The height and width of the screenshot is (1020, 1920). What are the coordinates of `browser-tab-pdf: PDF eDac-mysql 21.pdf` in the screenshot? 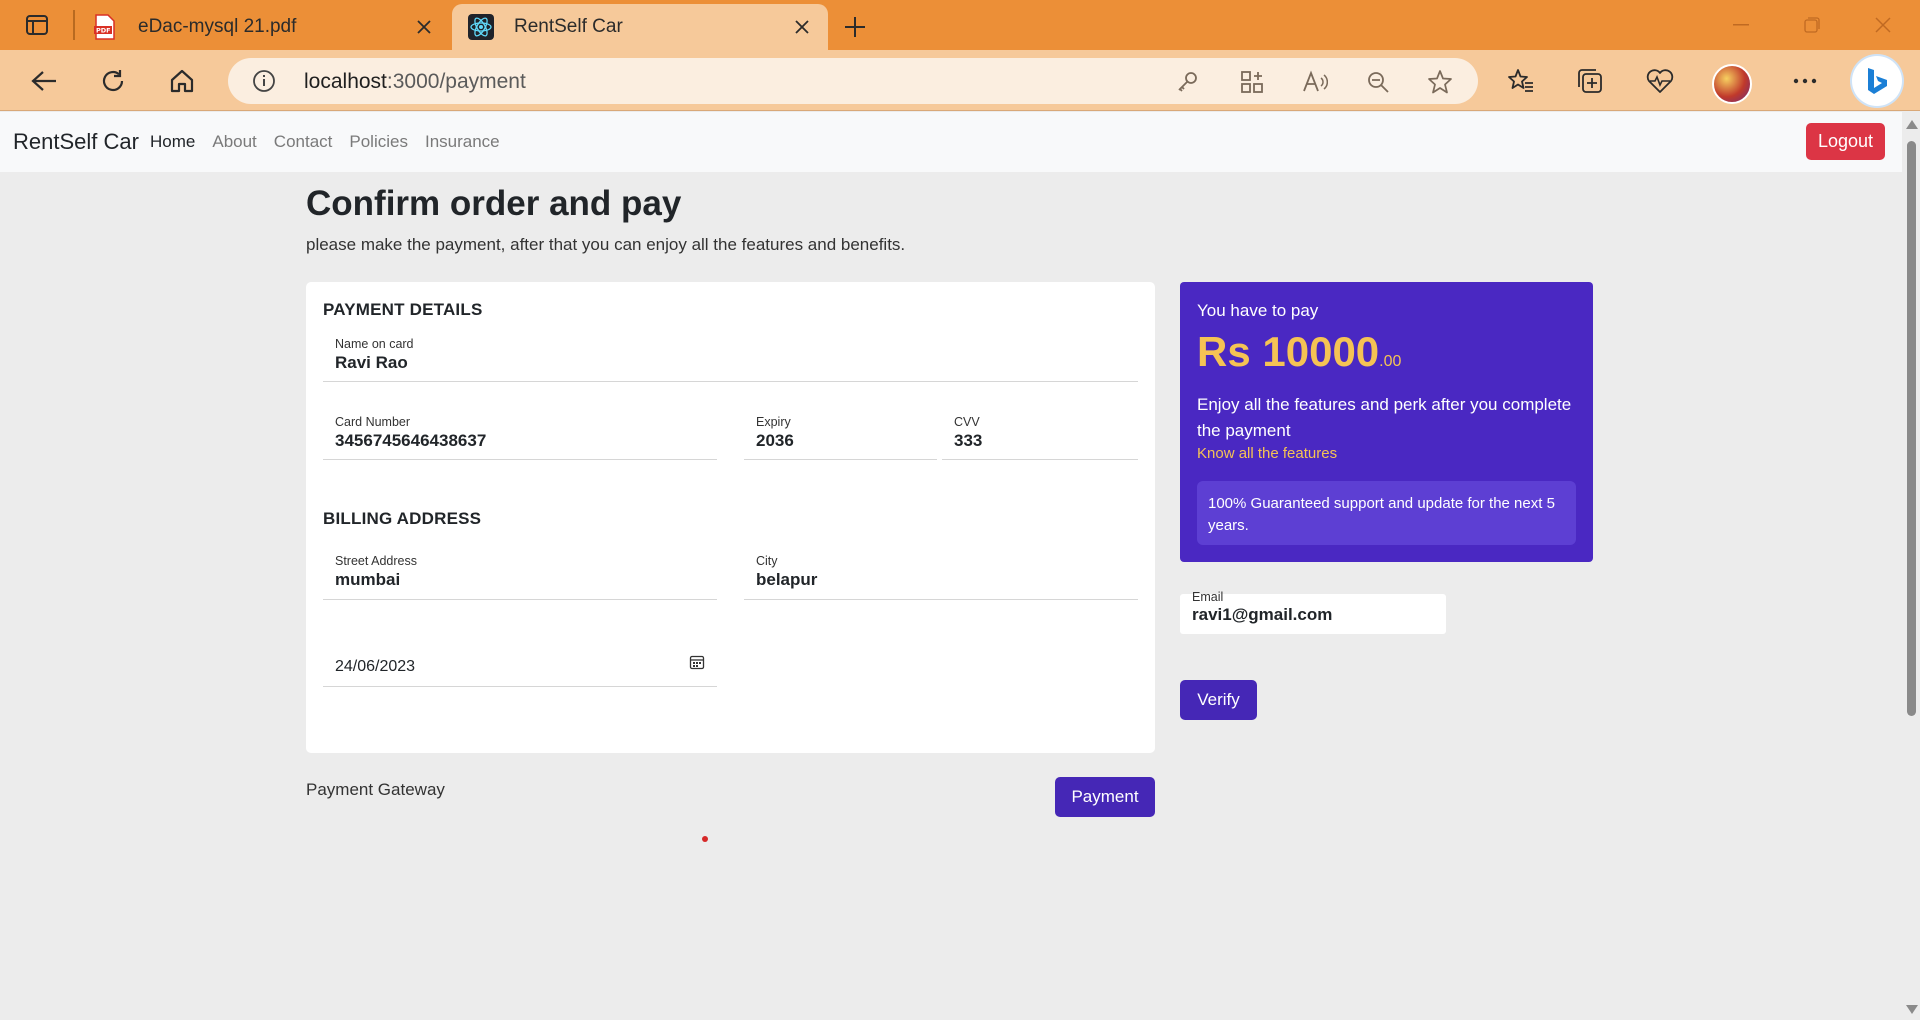 It's located at (269, 27).